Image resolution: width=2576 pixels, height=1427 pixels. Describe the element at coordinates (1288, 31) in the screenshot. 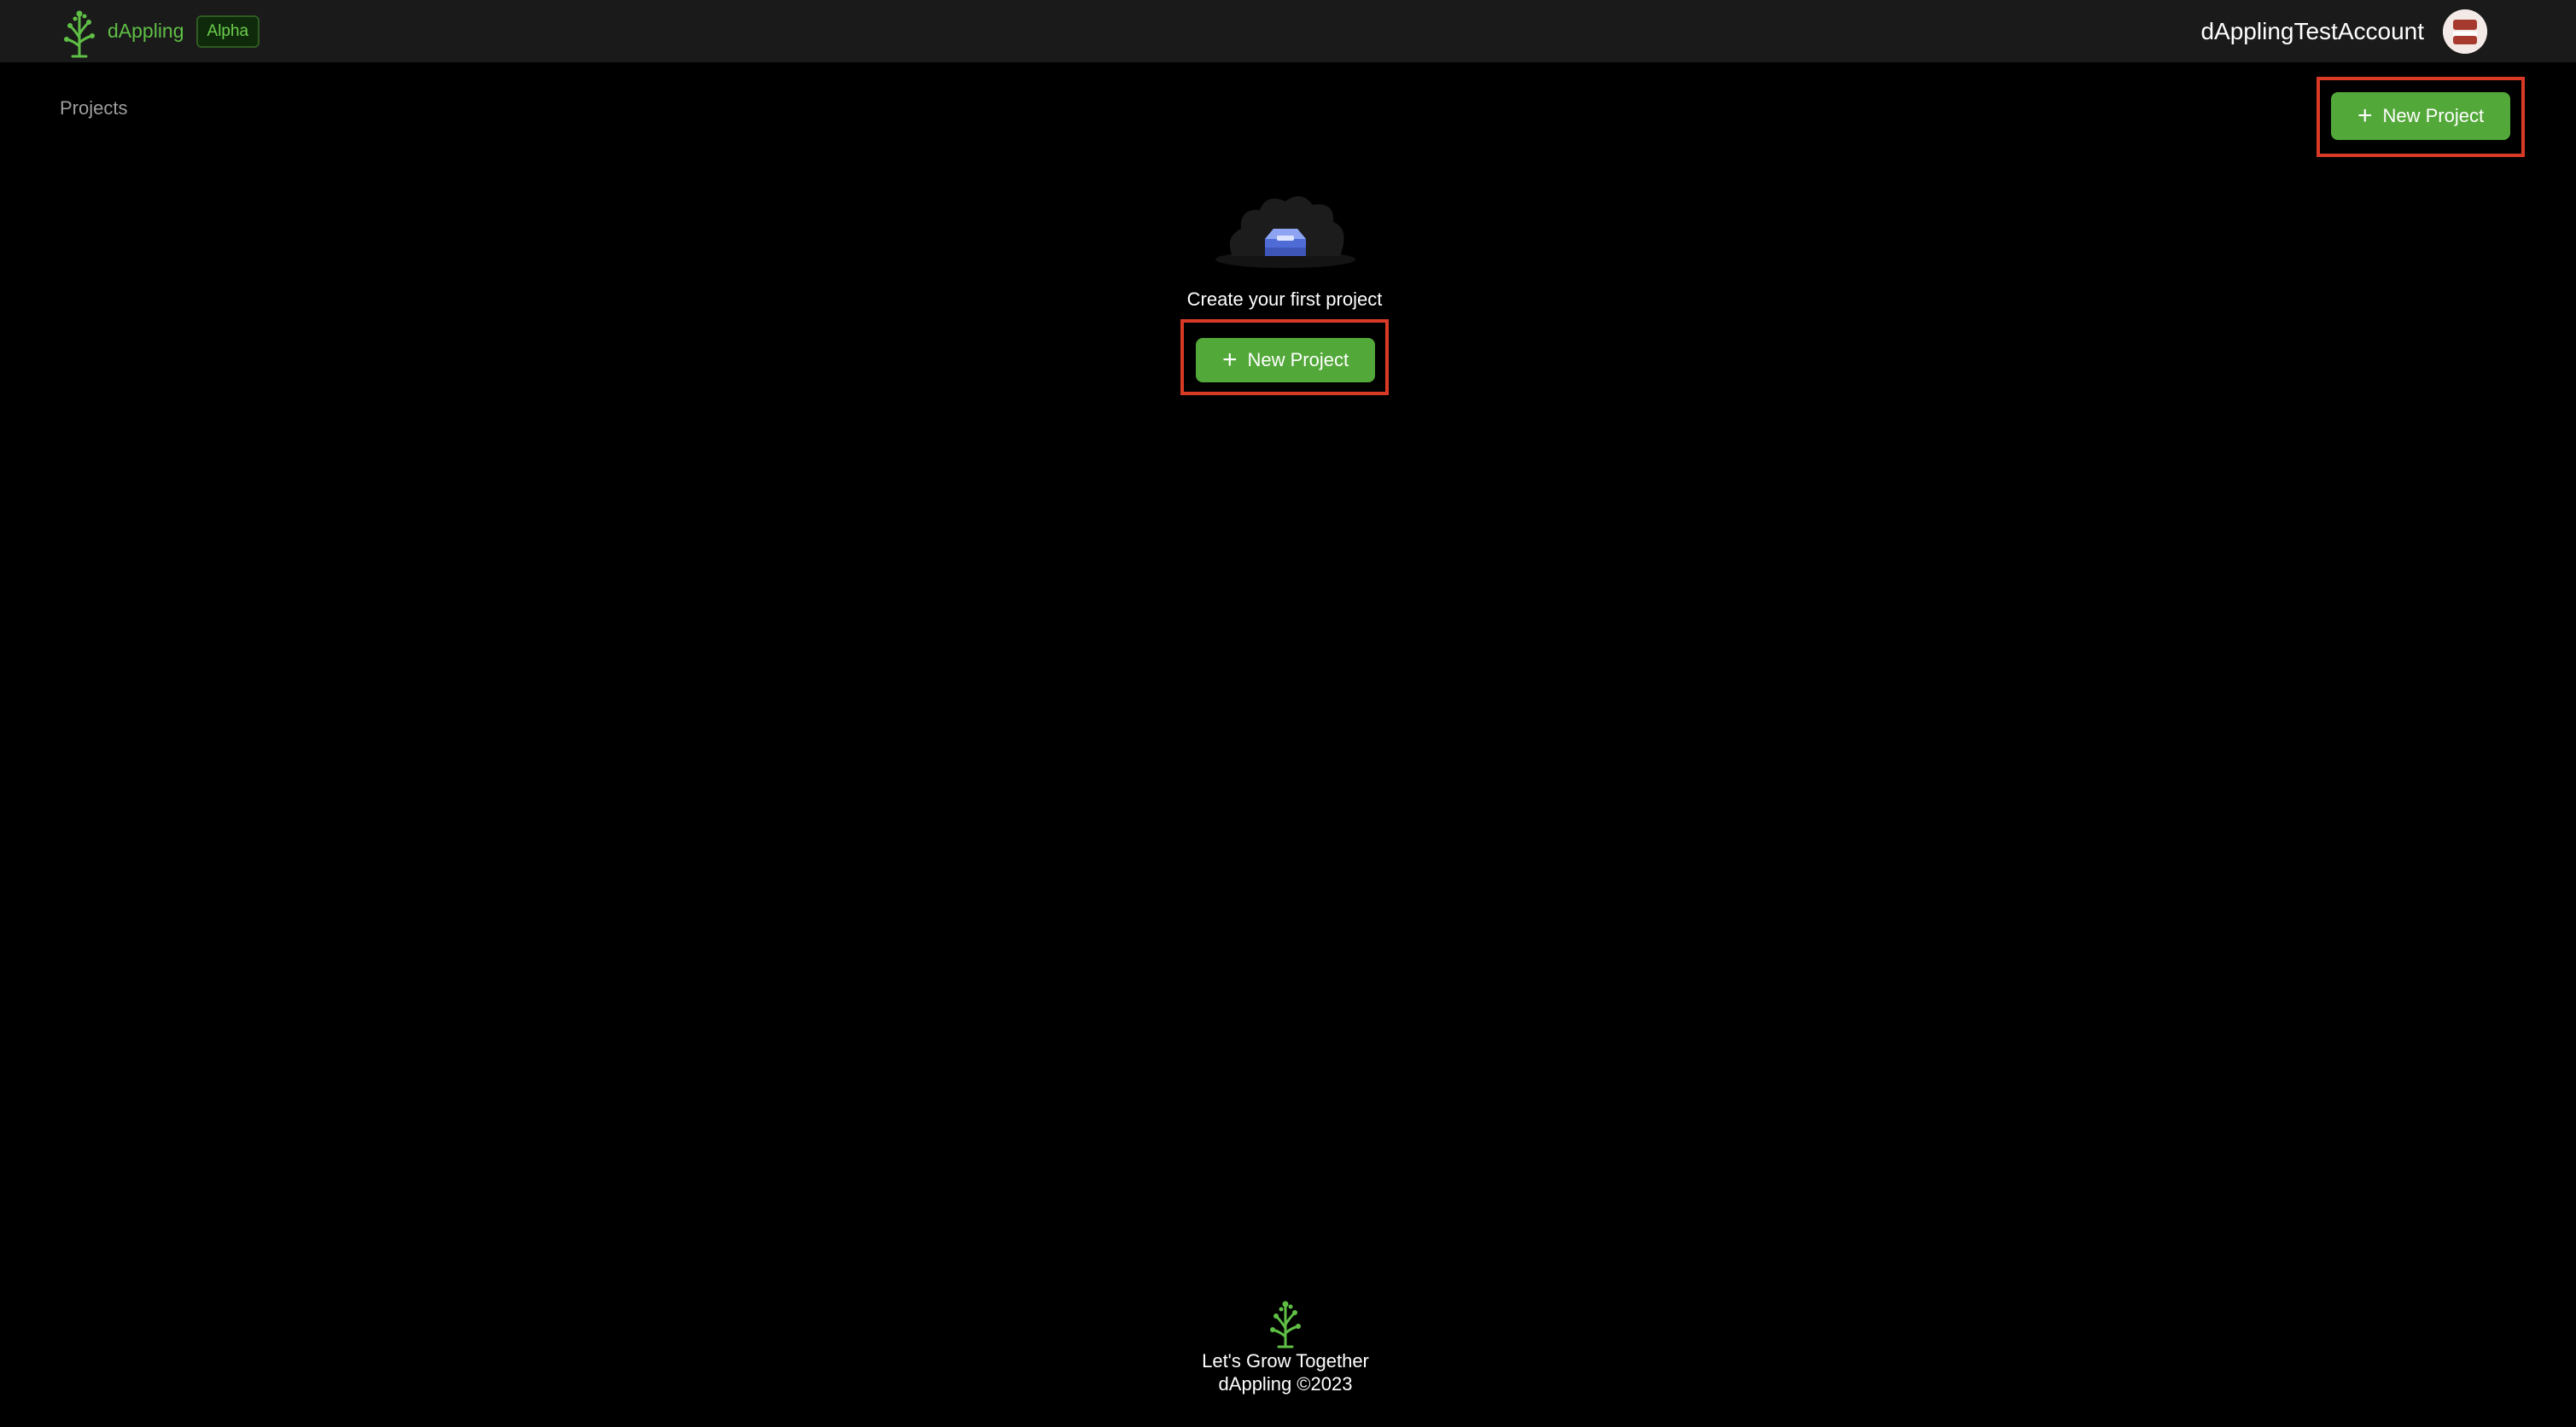

I see `top-navbar: dAppling Alpha dApplingTestAccount` at that location.